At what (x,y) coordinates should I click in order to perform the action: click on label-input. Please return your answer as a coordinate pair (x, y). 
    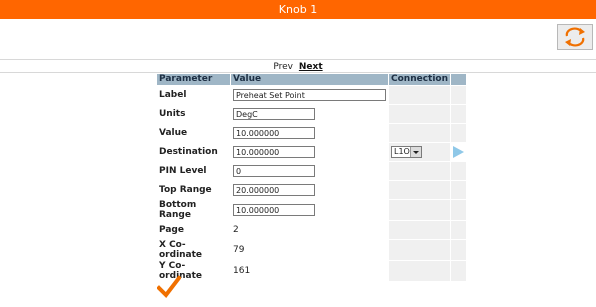
    Looking at the image, I should click on (309, 95).